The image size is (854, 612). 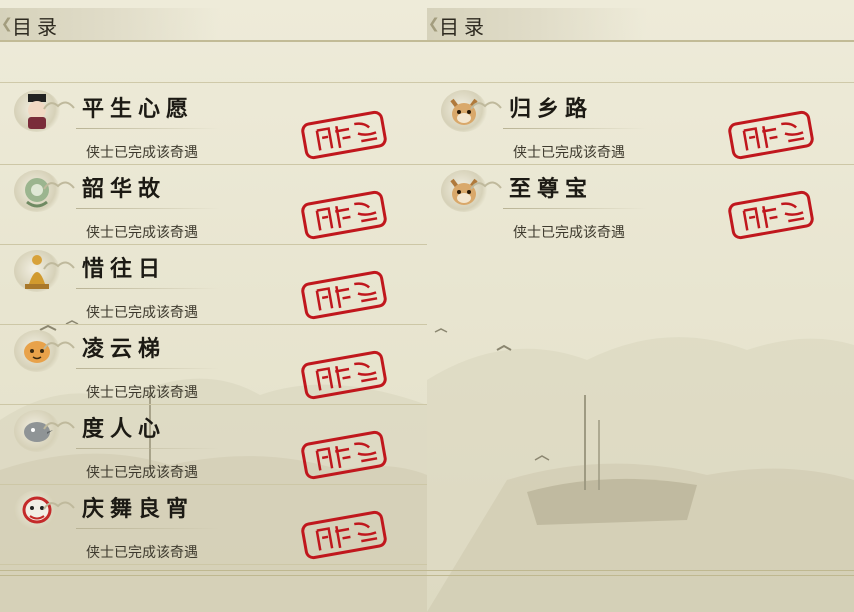 I want to click on adventure-title: 庆舞良宵, so click(x=138, y=509).